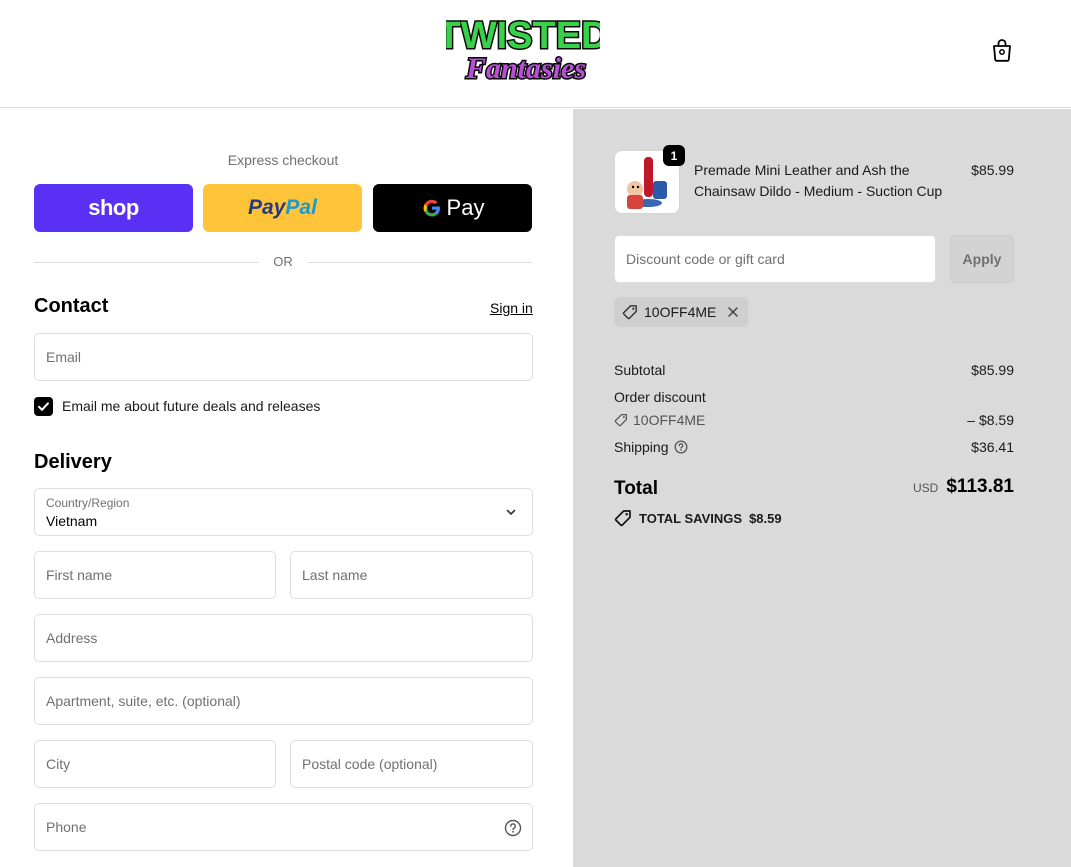 The width and height of the screenshot is (1071, 867). I want to click on newsletter-label: Email me about future deals and releases, so click(191, 406).